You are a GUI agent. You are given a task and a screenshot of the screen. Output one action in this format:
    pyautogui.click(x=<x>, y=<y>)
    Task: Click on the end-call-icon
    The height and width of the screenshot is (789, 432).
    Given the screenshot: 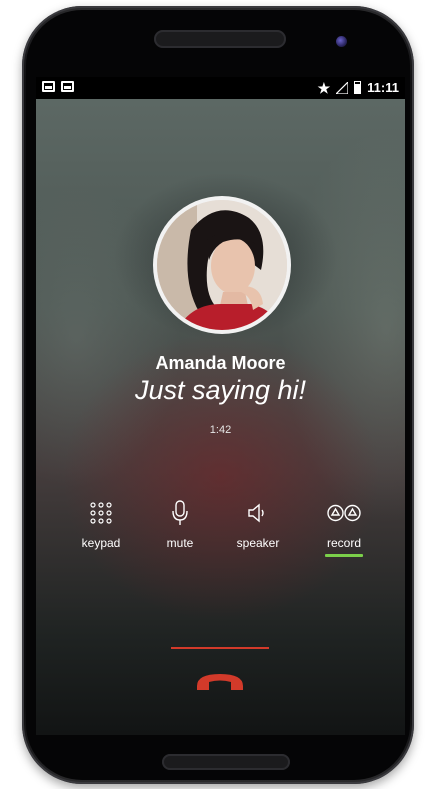 What is the action you would take?
    pyautogui.click(x=220, y=682)
    